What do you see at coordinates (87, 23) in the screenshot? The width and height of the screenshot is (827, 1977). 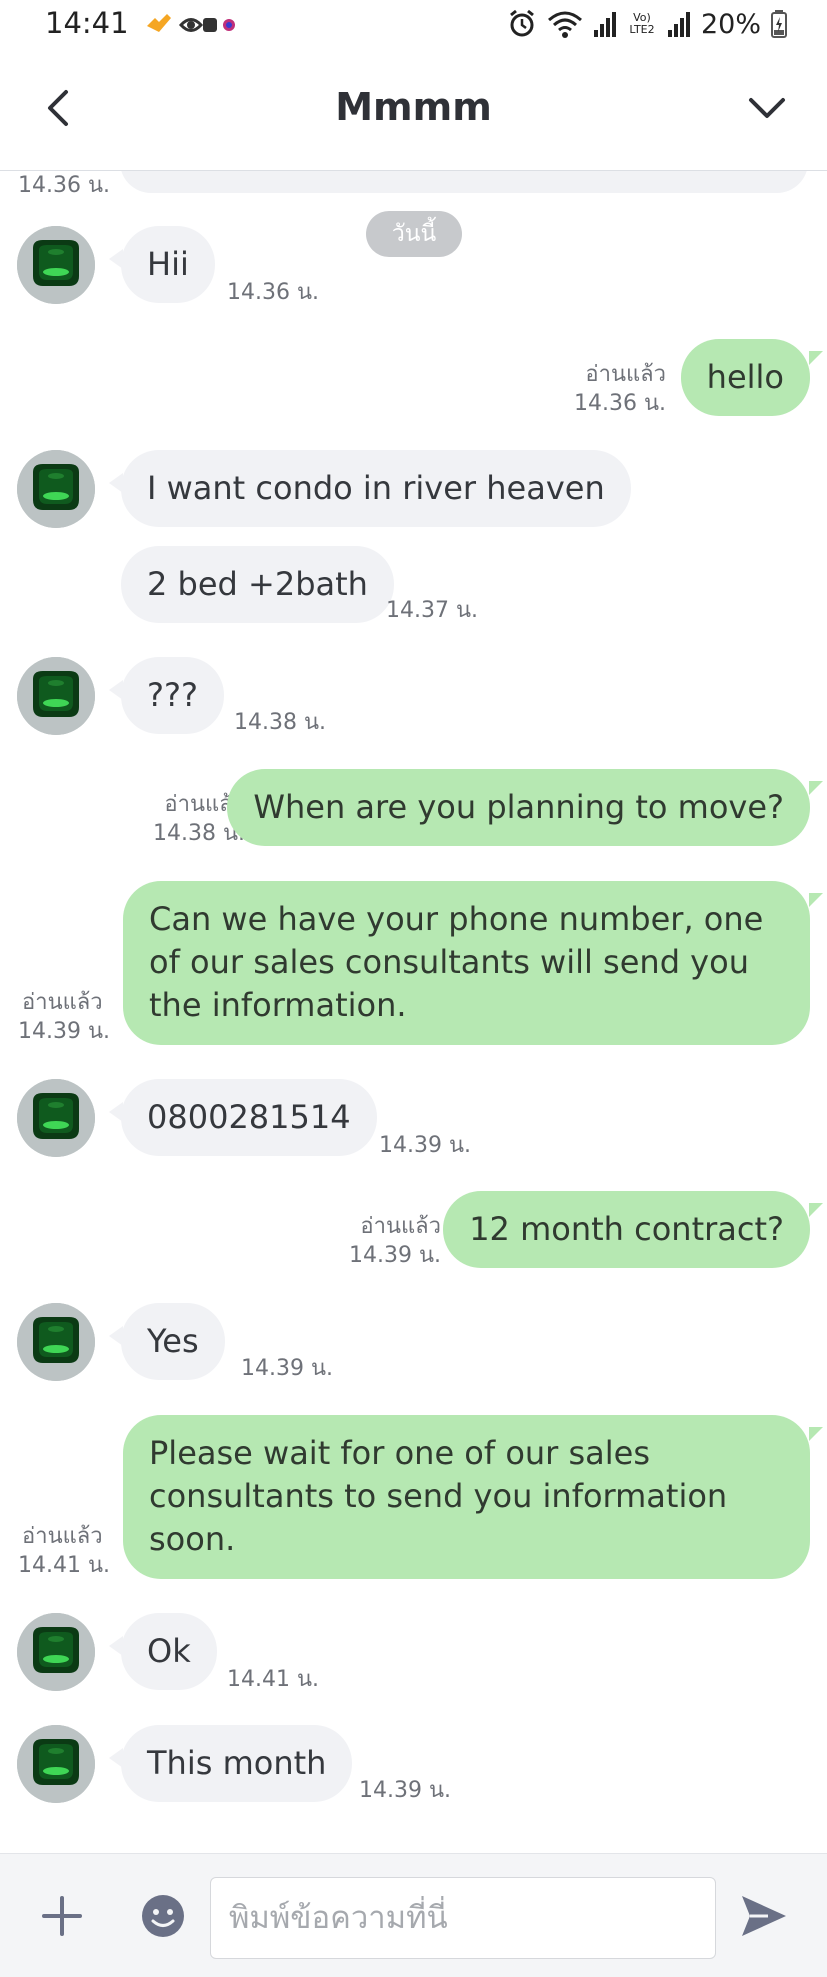 I see `status-time: 14:41` at bounding box center [87, 23].